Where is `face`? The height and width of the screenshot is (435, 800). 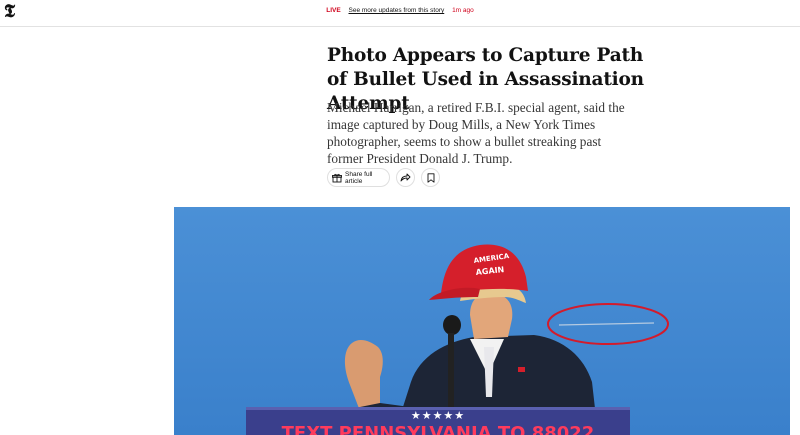
face is located at coordinates (491, 316).